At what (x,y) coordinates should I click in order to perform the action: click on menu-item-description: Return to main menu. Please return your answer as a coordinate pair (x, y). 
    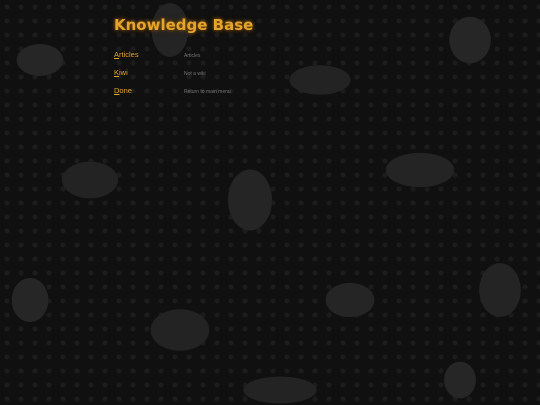
    Looking at the image, I should click on (207, 92).